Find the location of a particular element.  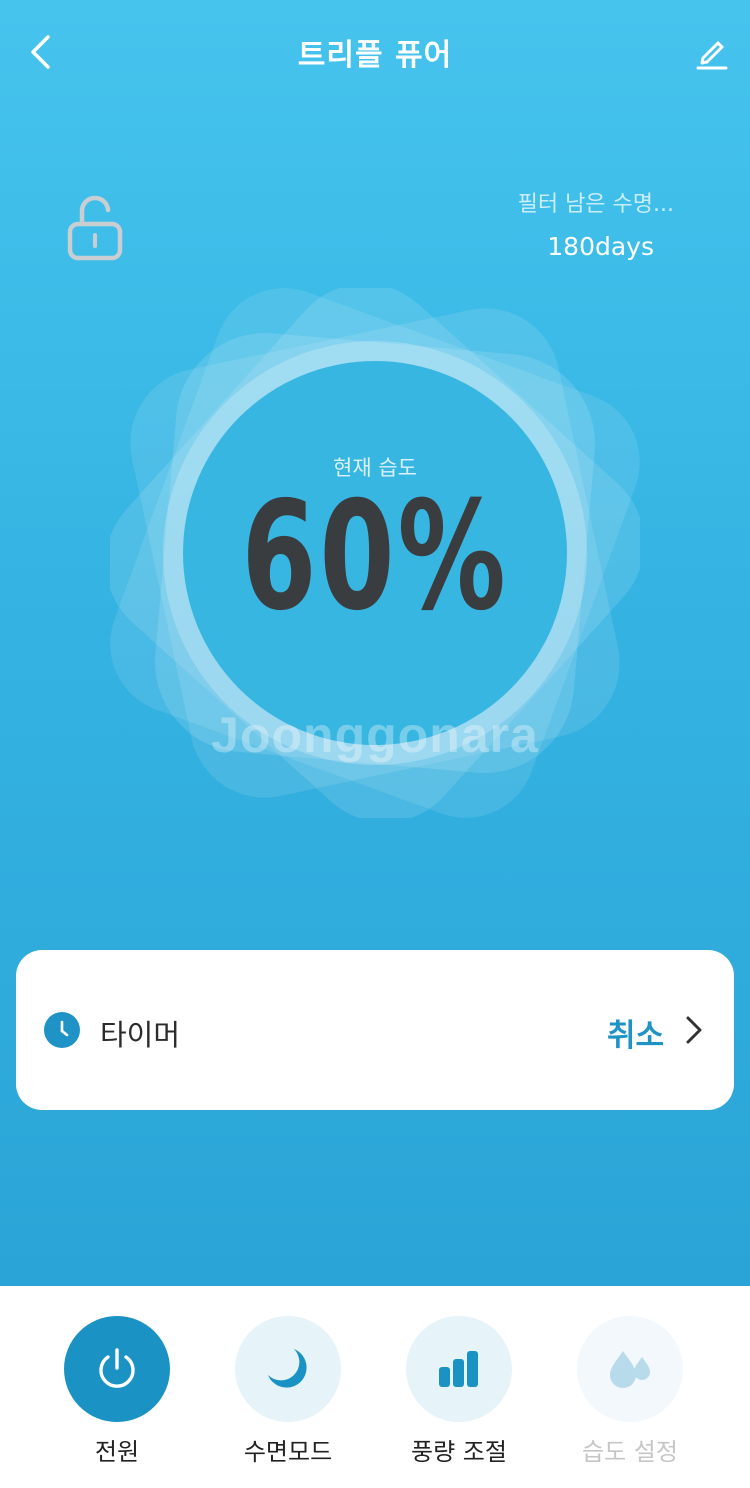

power-label: 전원 is located at coordinates (117, 1452).